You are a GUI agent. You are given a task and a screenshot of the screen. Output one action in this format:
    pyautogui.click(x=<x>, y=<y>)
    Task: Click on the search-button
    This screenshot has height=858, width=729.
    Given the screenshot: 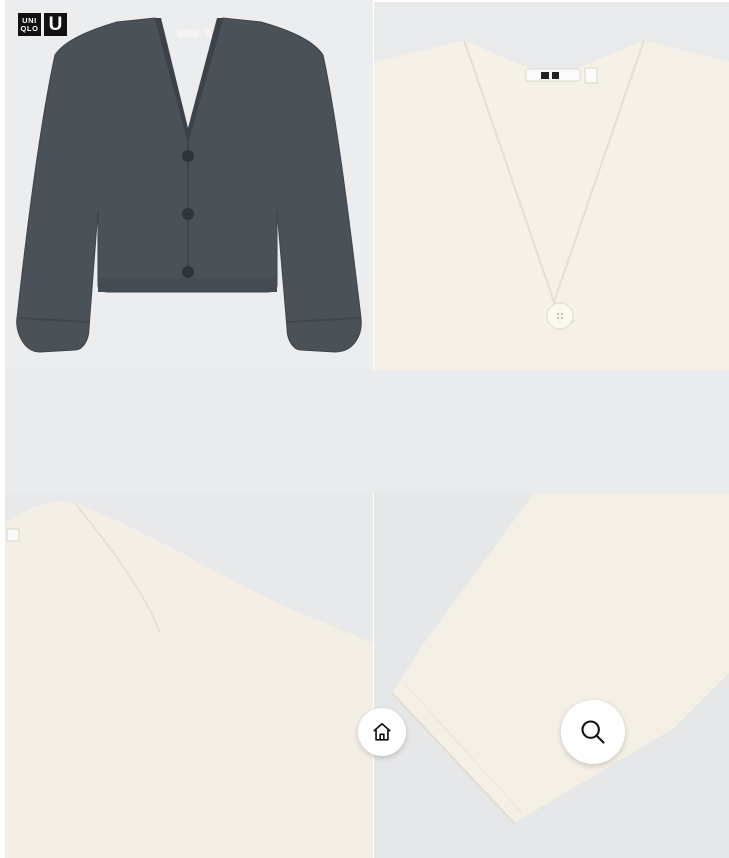 What is the action you would take?
    pyautogui.click(x=593, y=732)
    